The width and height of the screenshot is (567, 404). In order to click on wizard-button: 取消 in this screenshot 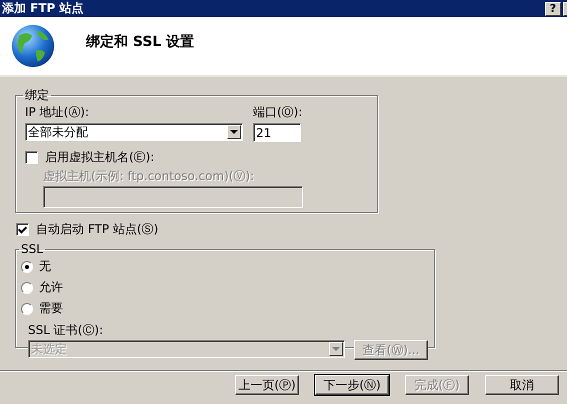, I will do `click(522, 385)`.